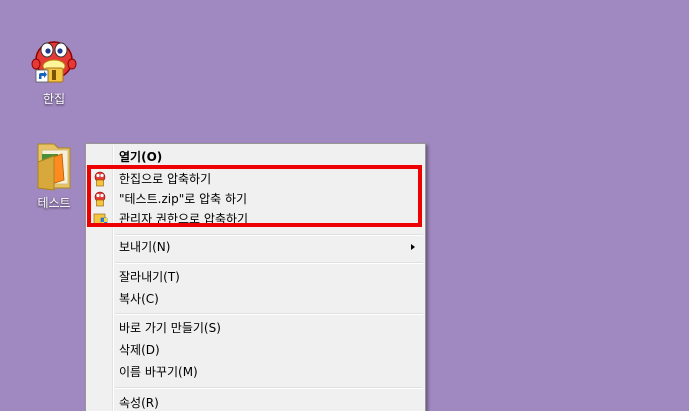 This screenshot has width=689, height=411. I want to click on menu-item-label: 복사(C), so click(139, 299).